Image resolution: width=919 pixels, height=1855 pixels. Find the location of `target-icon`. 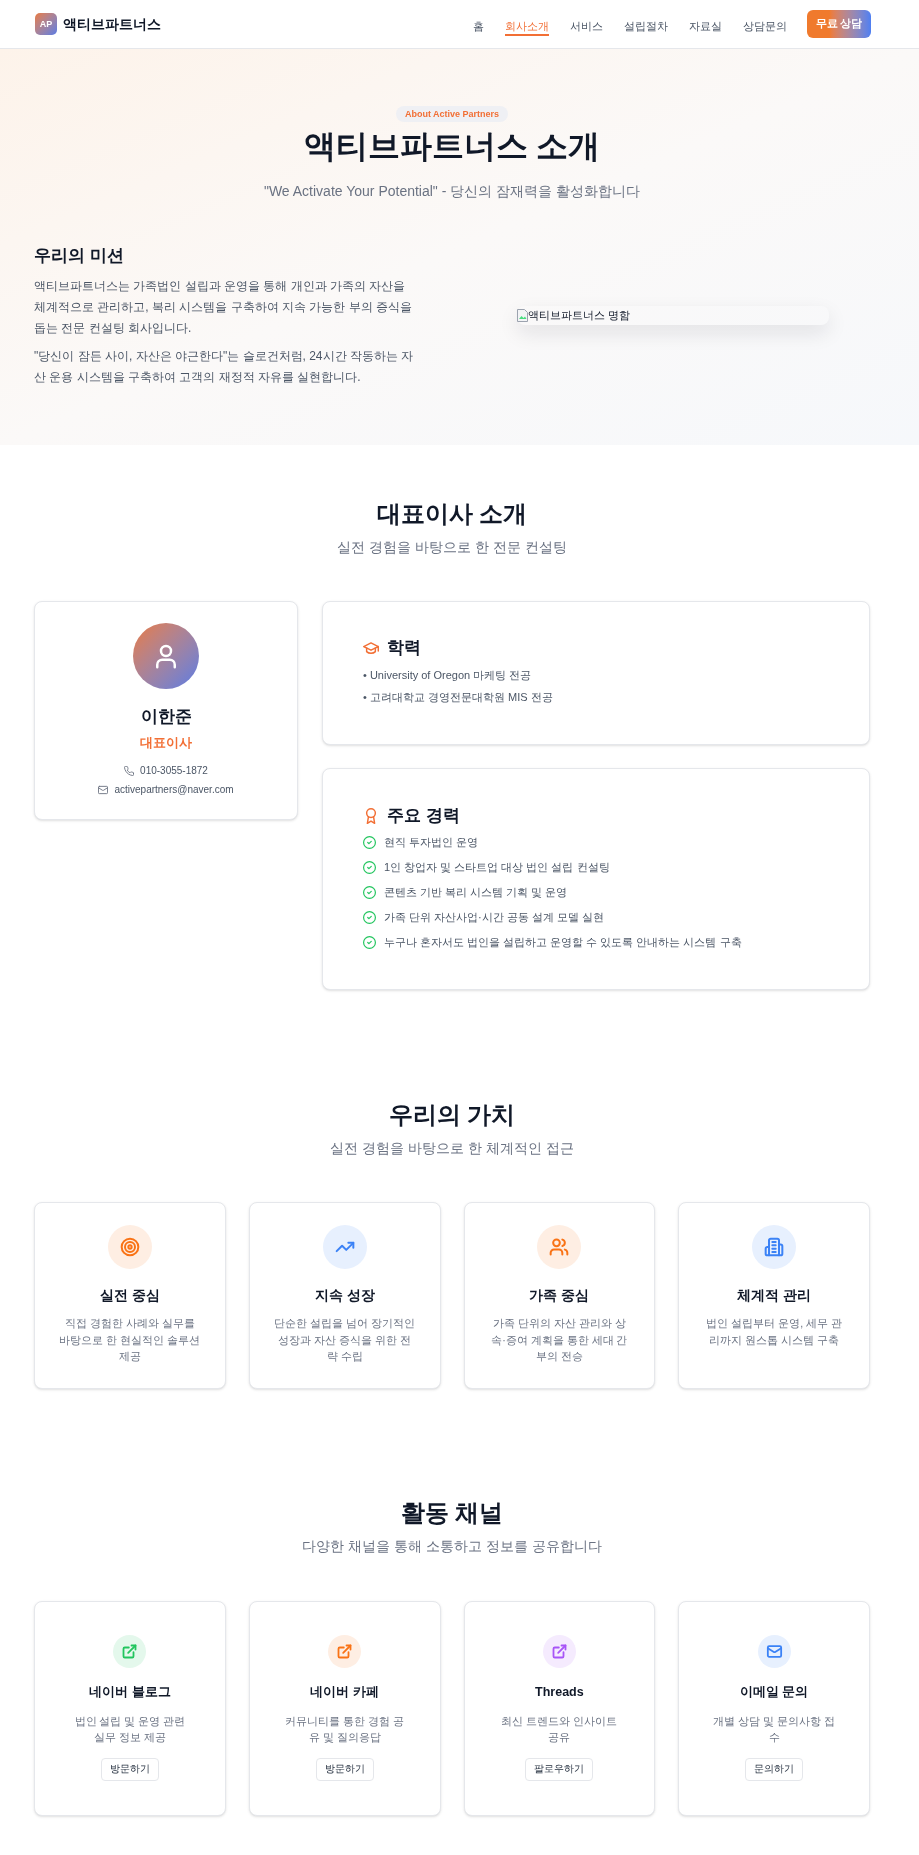

target-icon is located at coordinates (129, 1247).